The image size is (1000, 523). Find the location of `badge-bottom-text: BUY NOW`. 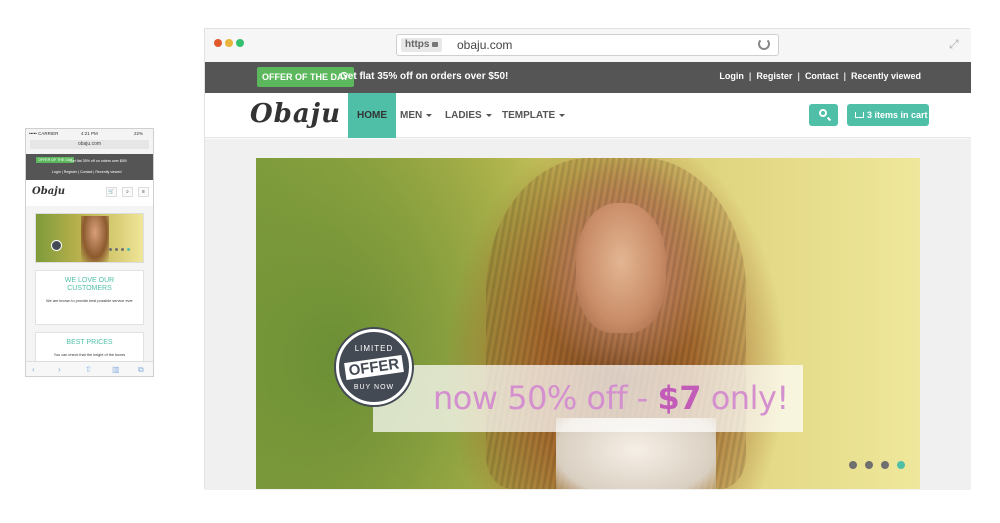

badge-bottom-text: BUY NOW is located at coordinates (374, 387).